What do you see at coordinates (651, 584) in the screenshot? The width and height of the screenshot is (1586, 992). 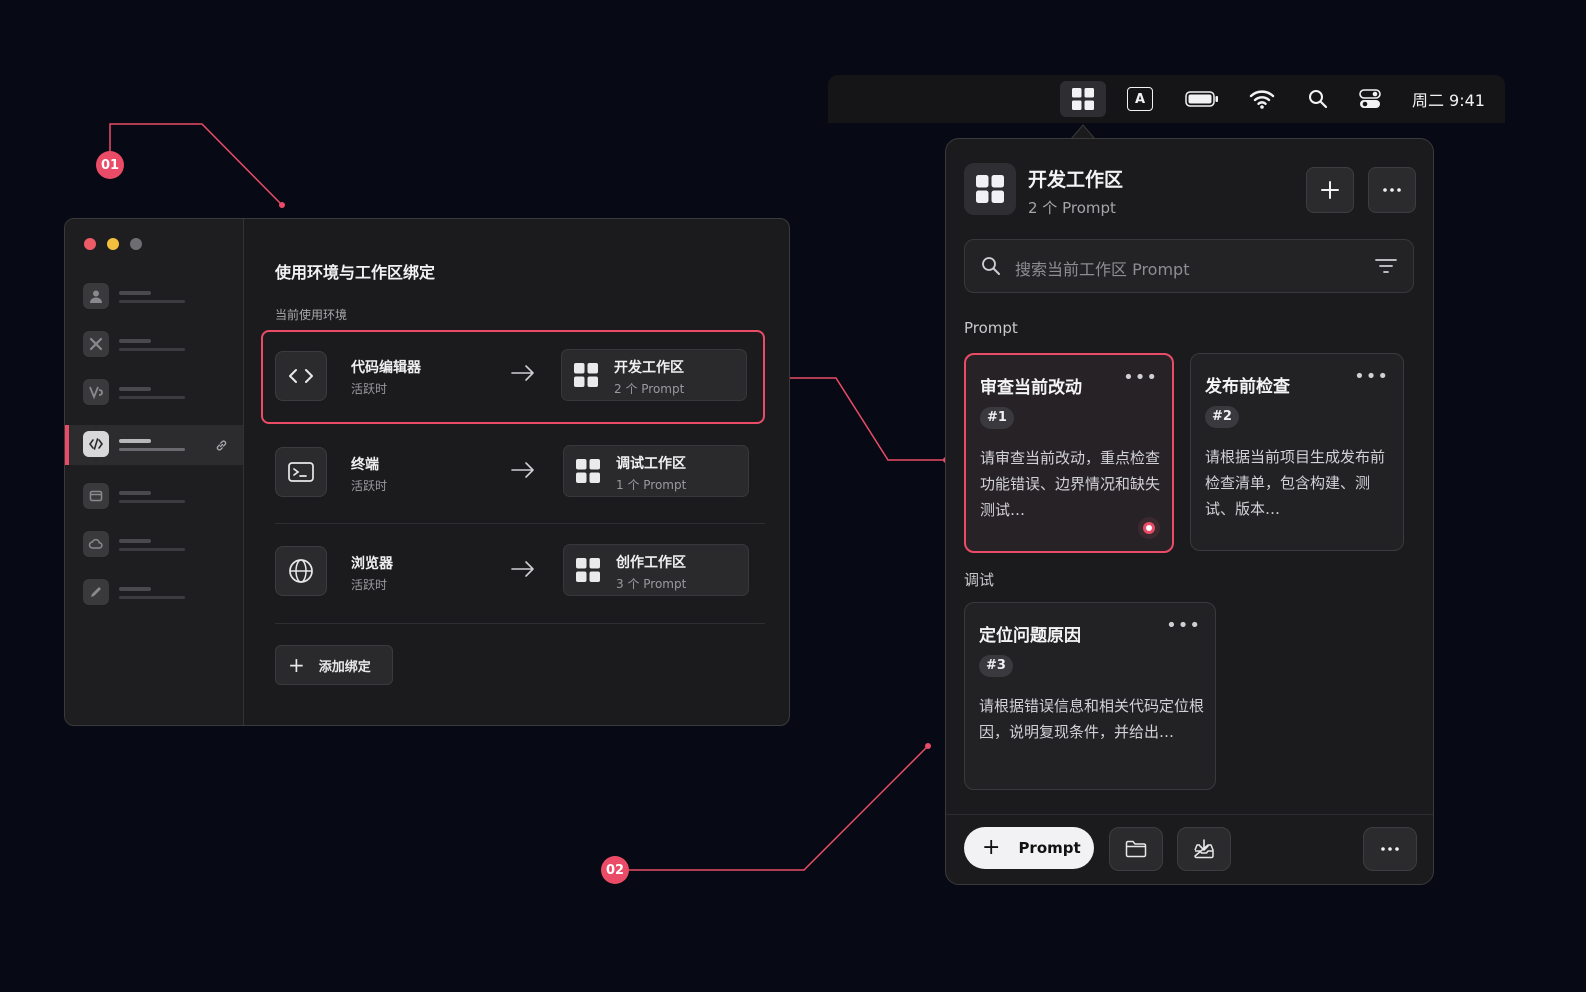 I see `workspace-count: 3 个 Prompt` at bounding box center [651, 584].